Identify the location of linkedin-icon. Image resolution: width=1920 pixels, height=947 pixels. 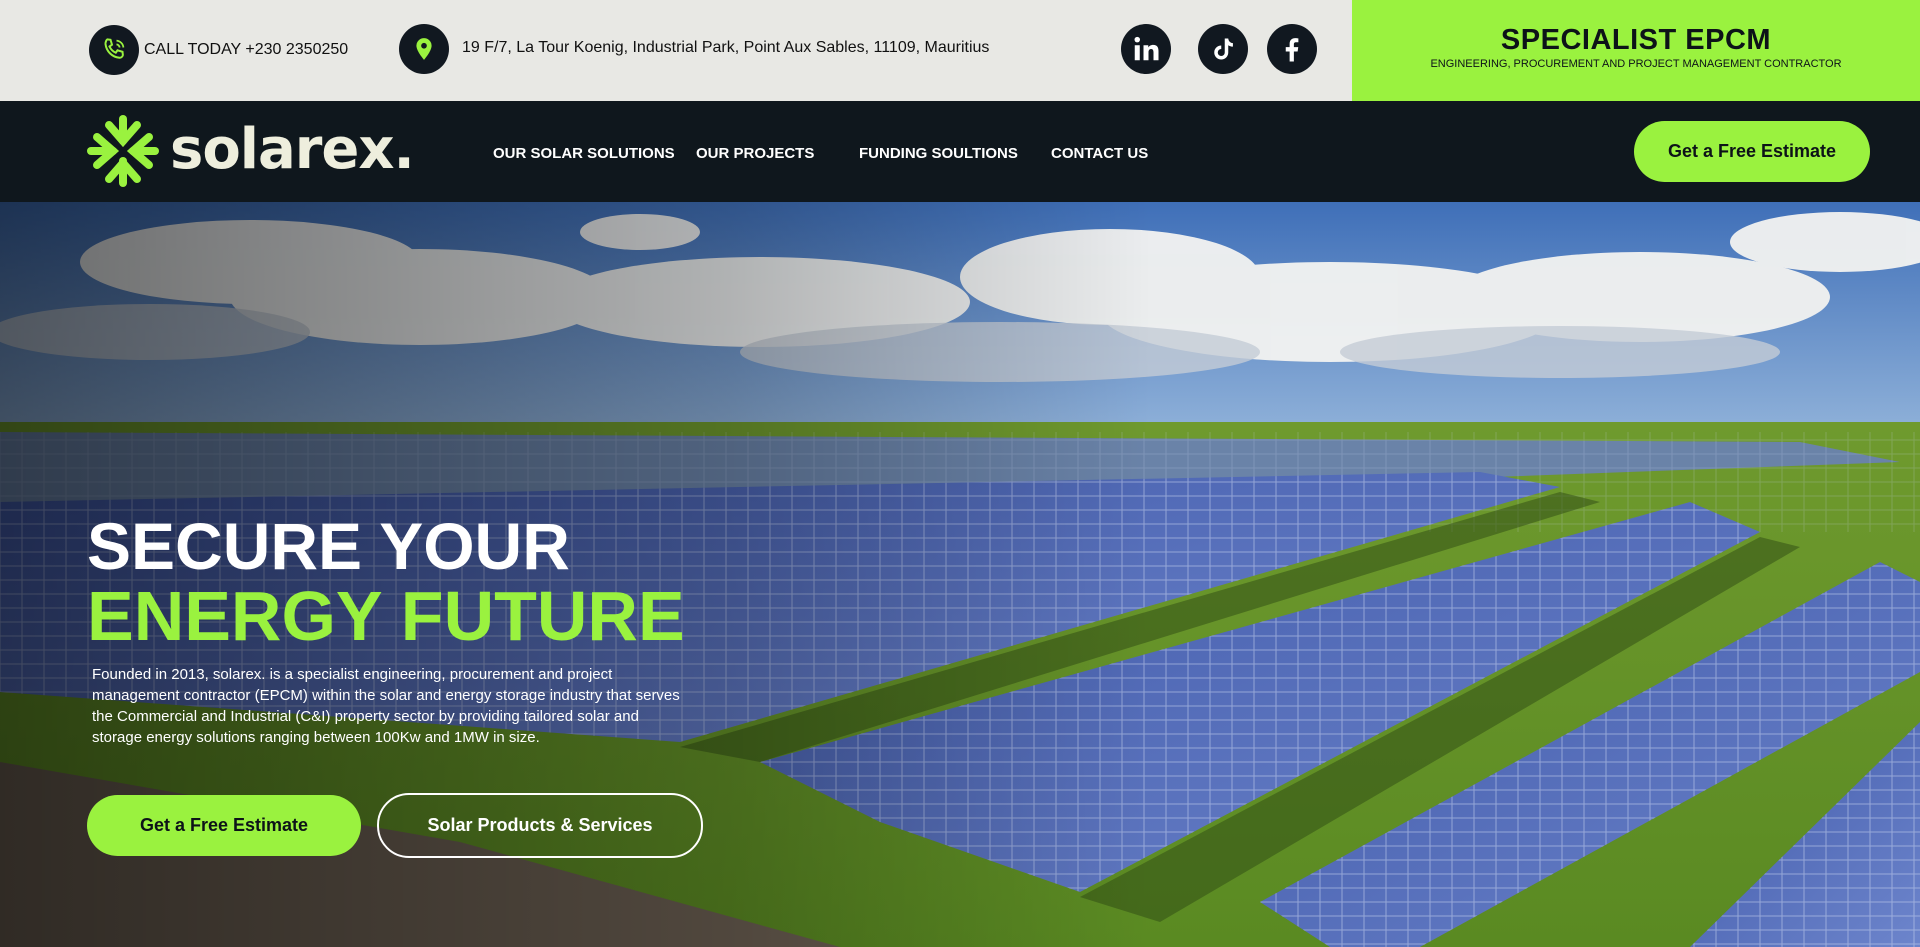
(1146, 49).